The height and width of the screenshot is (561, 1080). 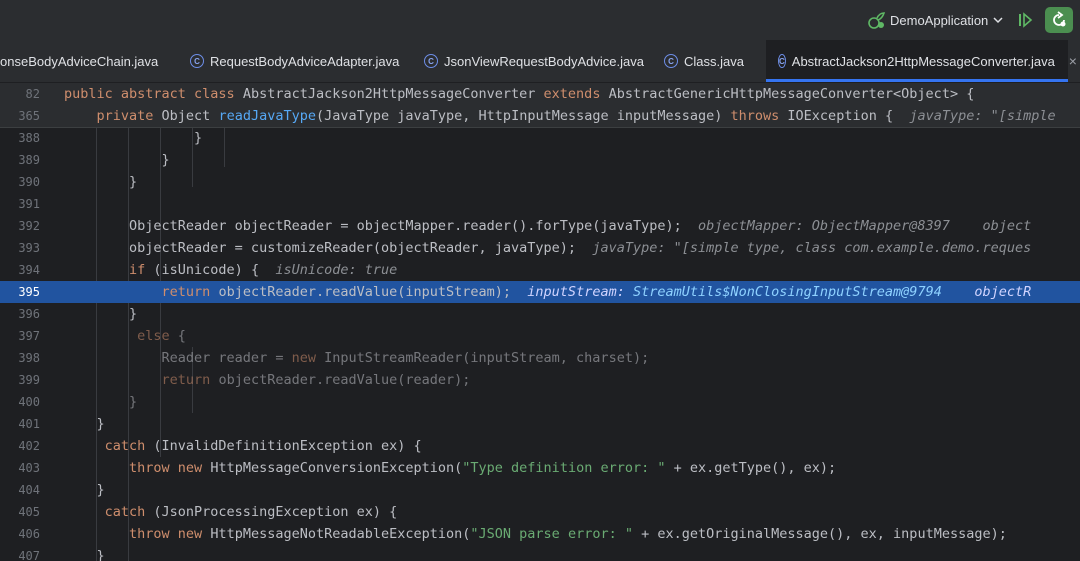 I want to click on line-number: 393, so click(x=20, y=248).